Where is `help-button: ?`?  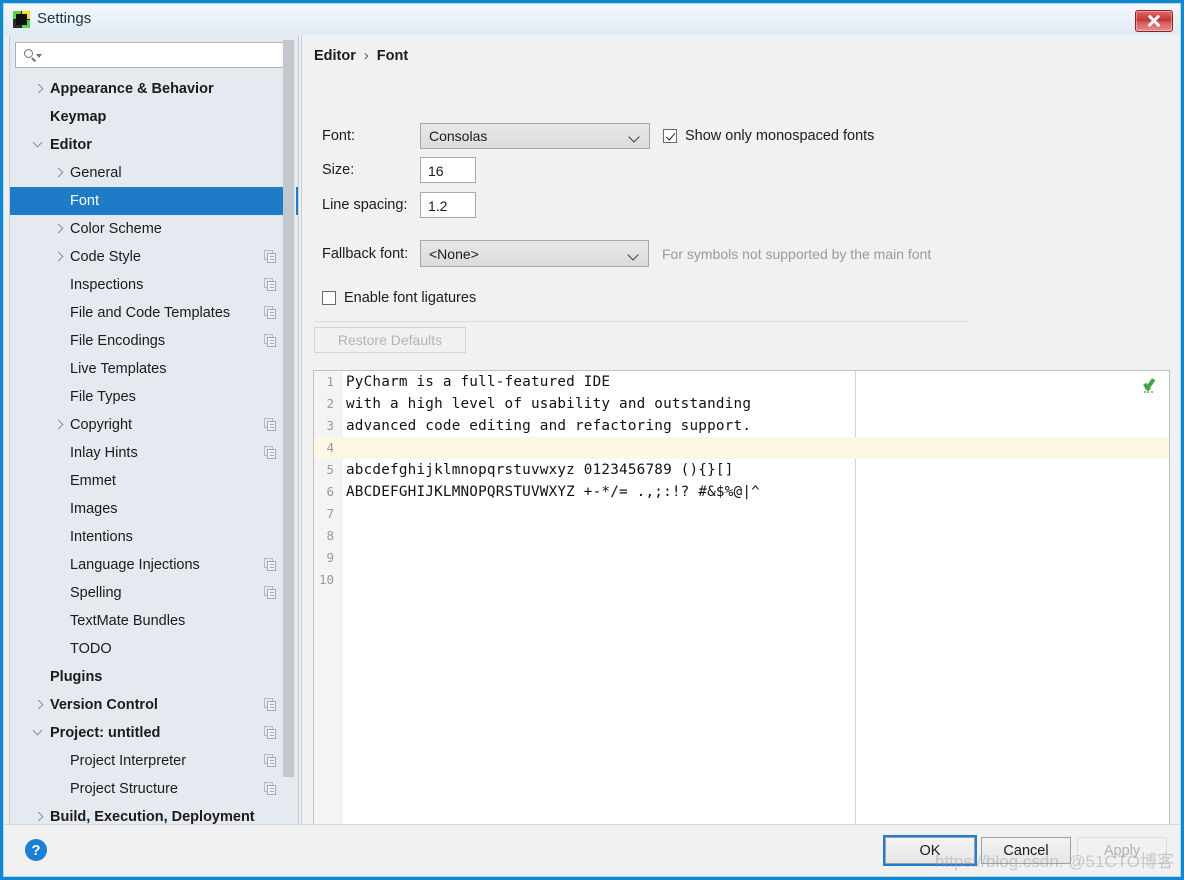 help-button: ? is located at coordinates (36, 850).